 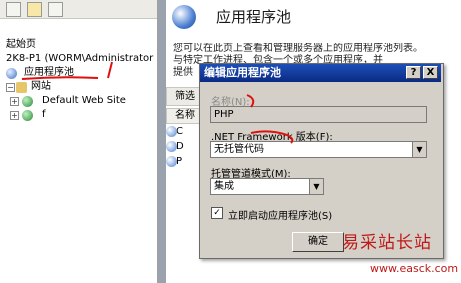 What do you see at coordinates (280, 216) in the screenshot?
I see `autostart-label: 立即启动应用程序池(S)` at bounding box center [280, 216].